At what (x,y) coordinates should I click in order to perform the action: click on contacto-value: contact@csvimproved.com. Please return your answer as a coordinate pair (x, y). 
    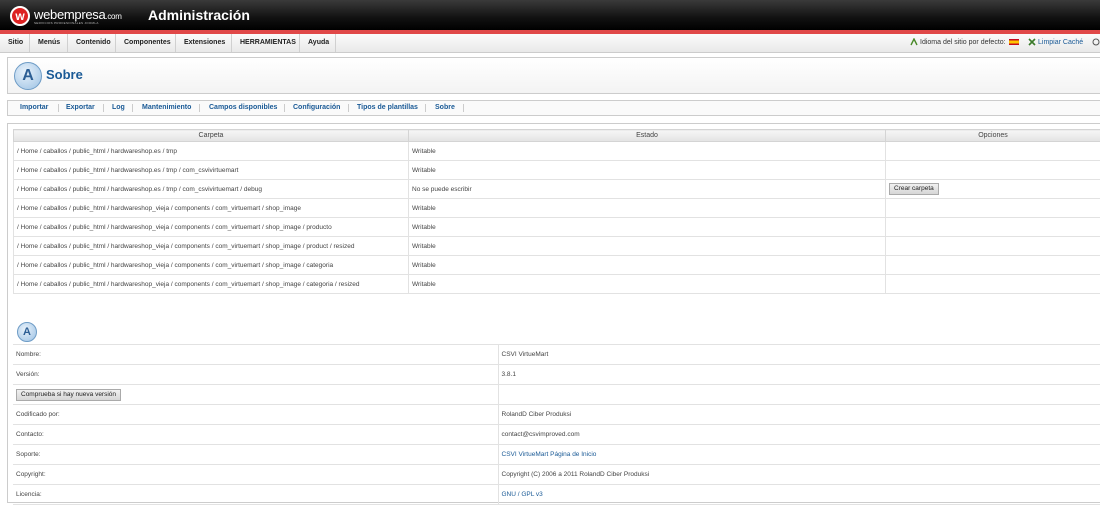
    Looking at the image, I should click on (799, 435).